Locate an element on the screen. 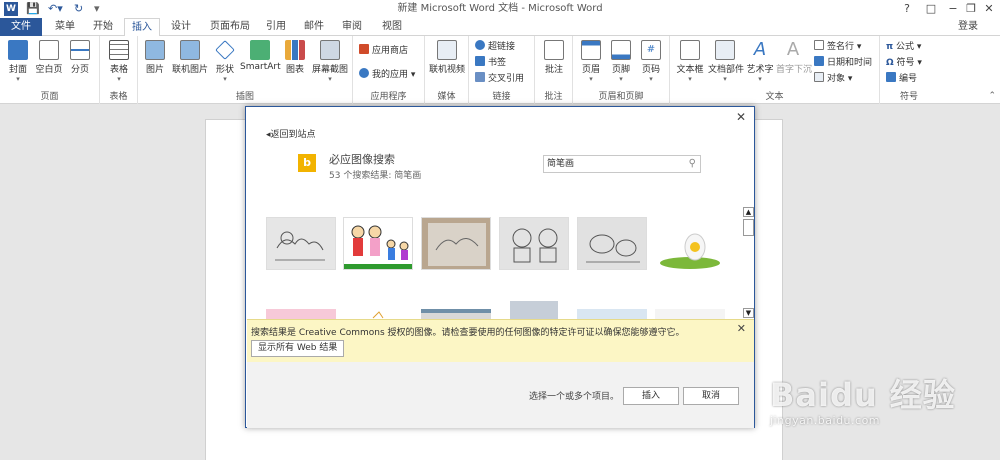 The width and height of the screenshot is (1000, 460). my-apps-button: 我的应用 ▾ is located at coordinates (387, 75).